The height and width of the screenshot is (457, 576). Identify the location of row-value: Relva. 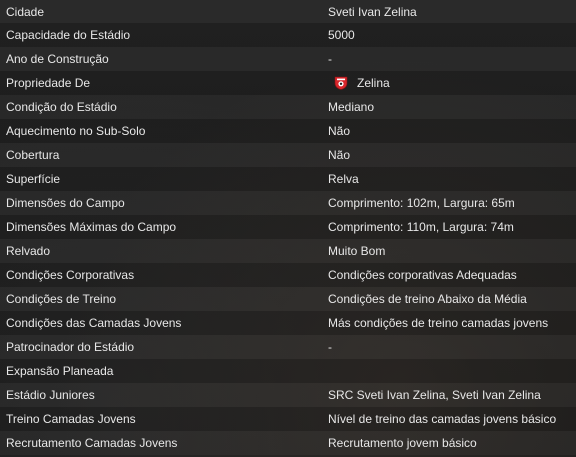
(343, 179).